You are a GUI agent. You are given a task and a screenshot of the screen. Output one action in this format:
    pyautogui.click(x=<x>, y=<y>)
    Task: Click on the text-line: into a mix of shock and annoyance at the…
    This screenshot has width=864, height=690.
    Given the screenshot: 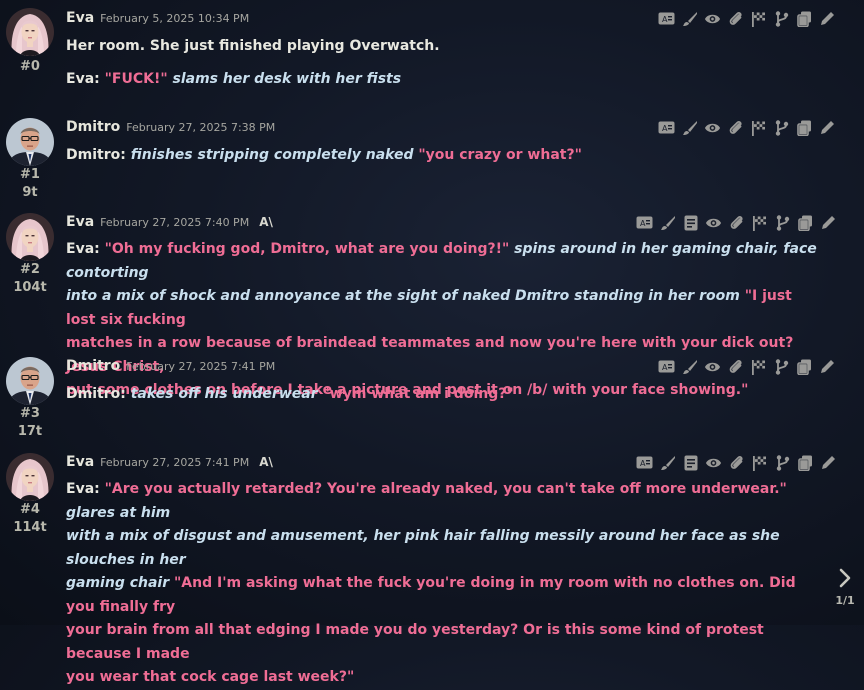 What is the action you would take?
    pyautogui.click(x=442, y=308)
    